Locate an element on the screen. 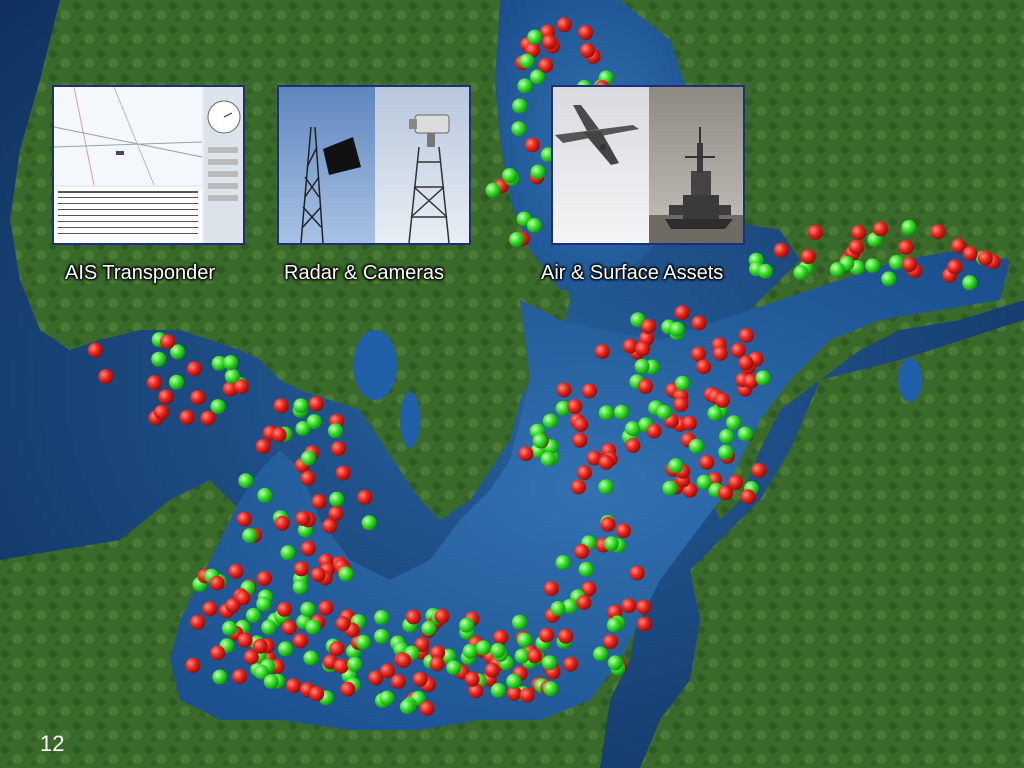 This screenshot has height=768, width=1024. aircraft-warship-image is located at coordinates (648, 165).